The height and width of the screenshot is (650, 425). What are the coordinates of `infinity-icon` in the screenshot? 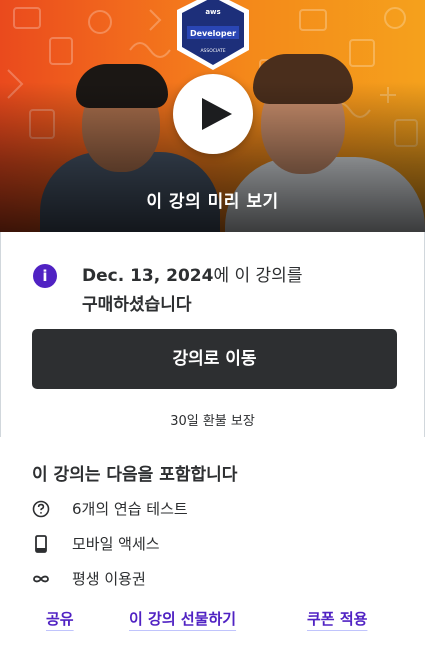 It's located at (41, 579).